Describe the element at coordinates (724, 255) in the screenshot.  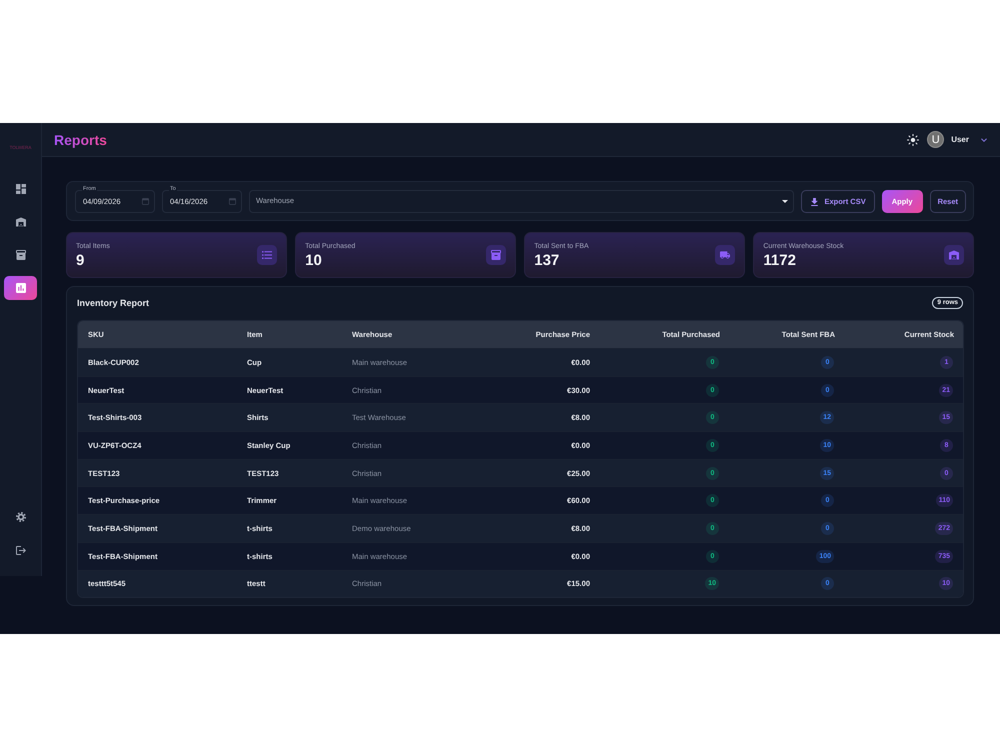
I see `truck-icon` at that location.